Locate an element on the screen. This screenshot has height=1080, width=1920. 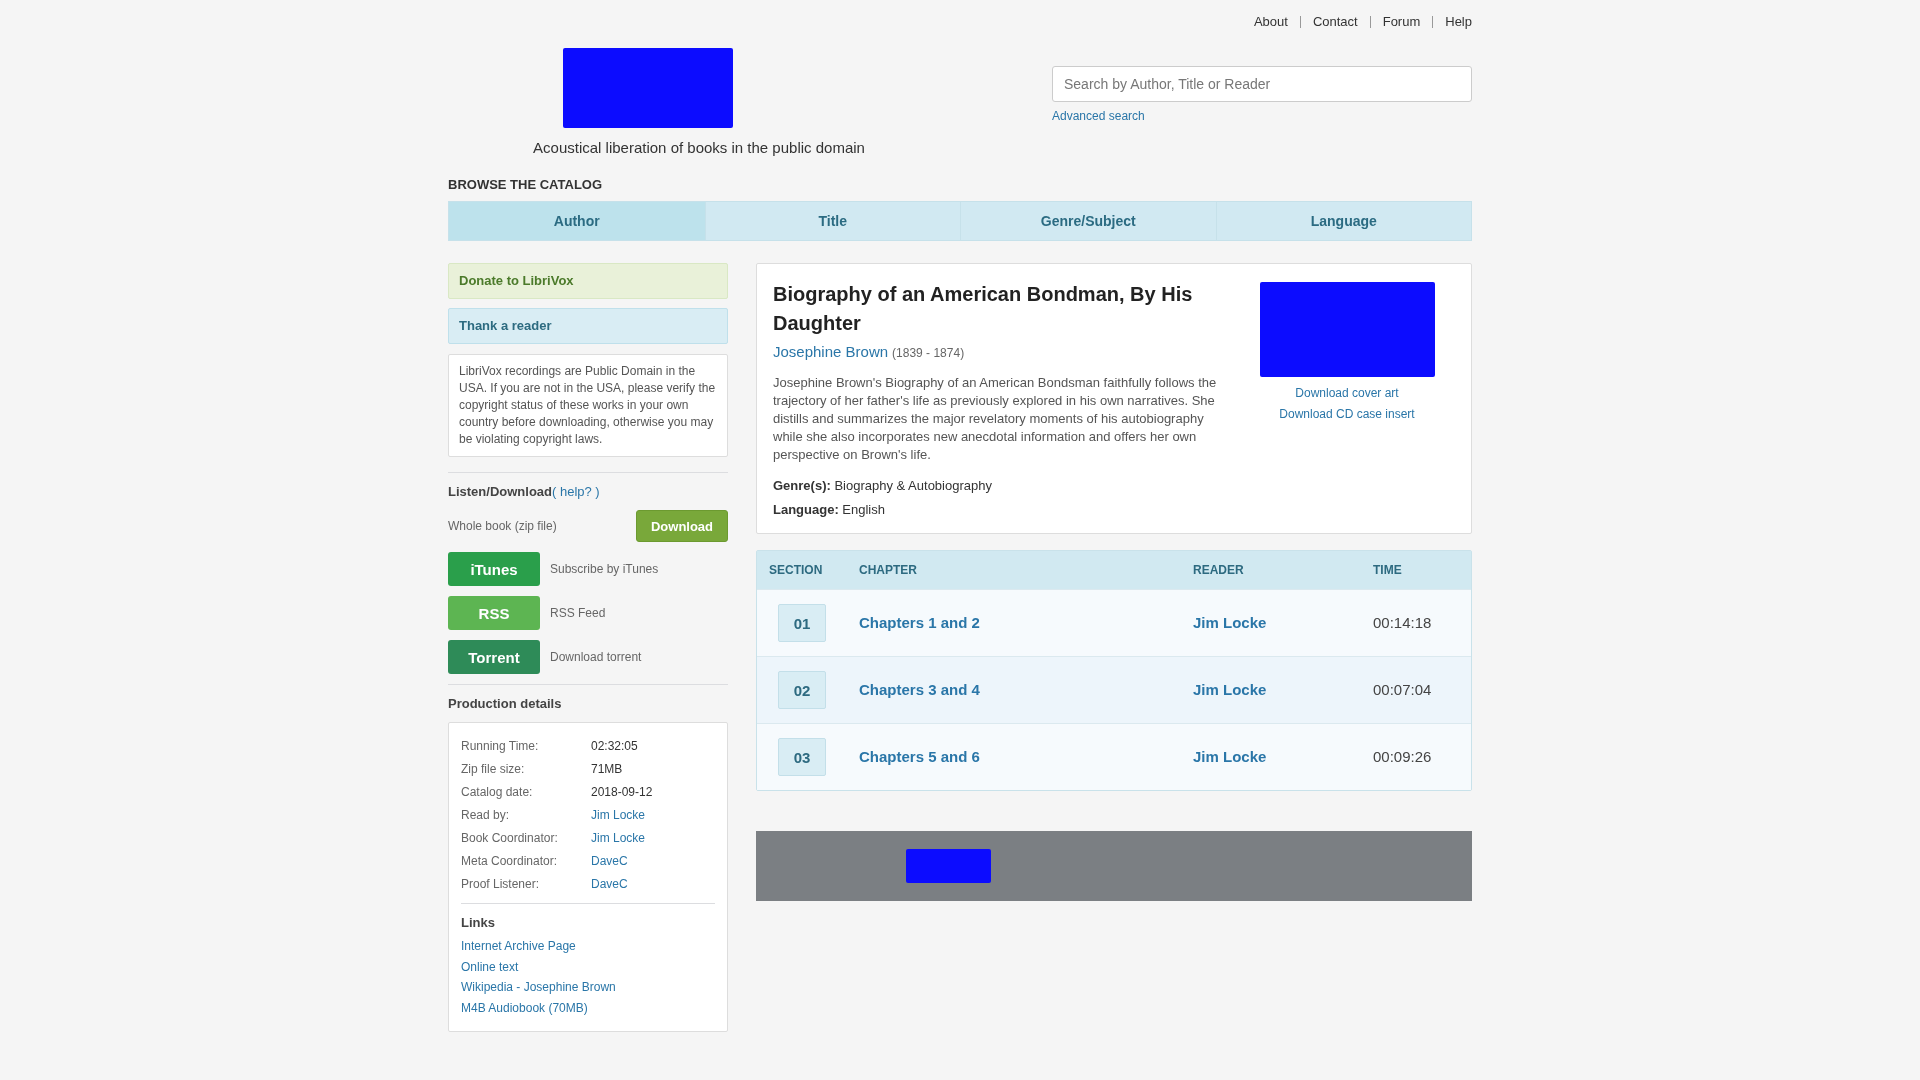
detail-label: Zip file size: is located at coordinates (493, 769).